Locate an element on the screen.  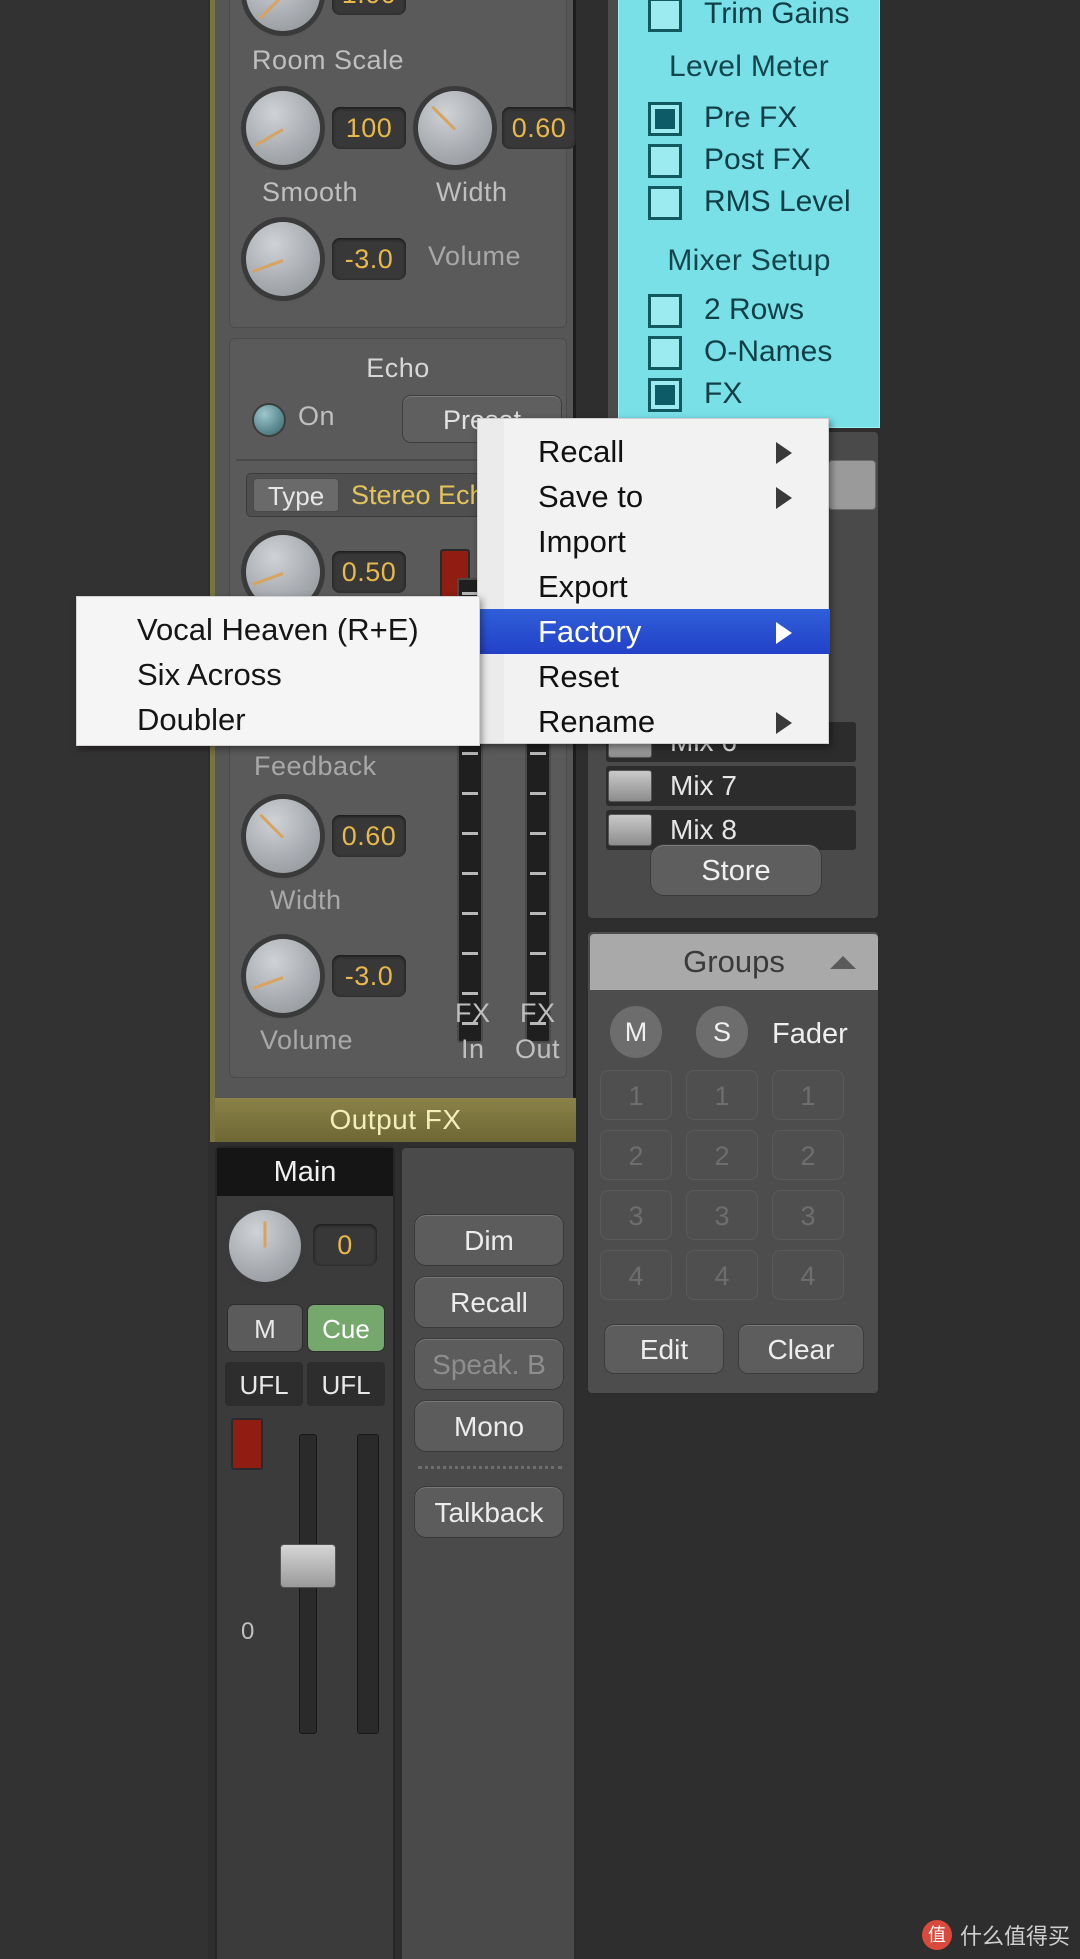
submenu-item-six-across: Six Across is located at coordinates (279, 674).